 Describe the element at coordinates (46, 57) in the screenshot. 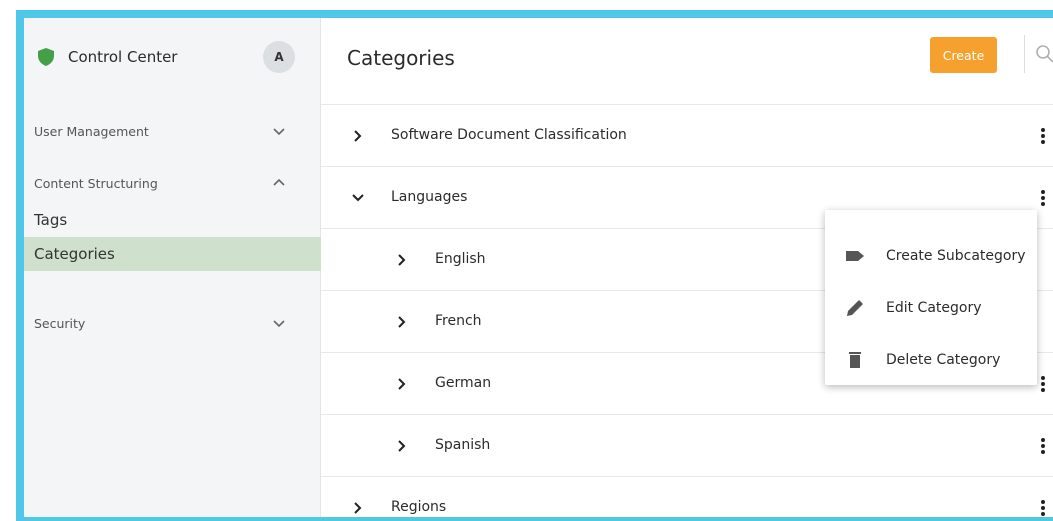

I see `shield-icon` at that location.